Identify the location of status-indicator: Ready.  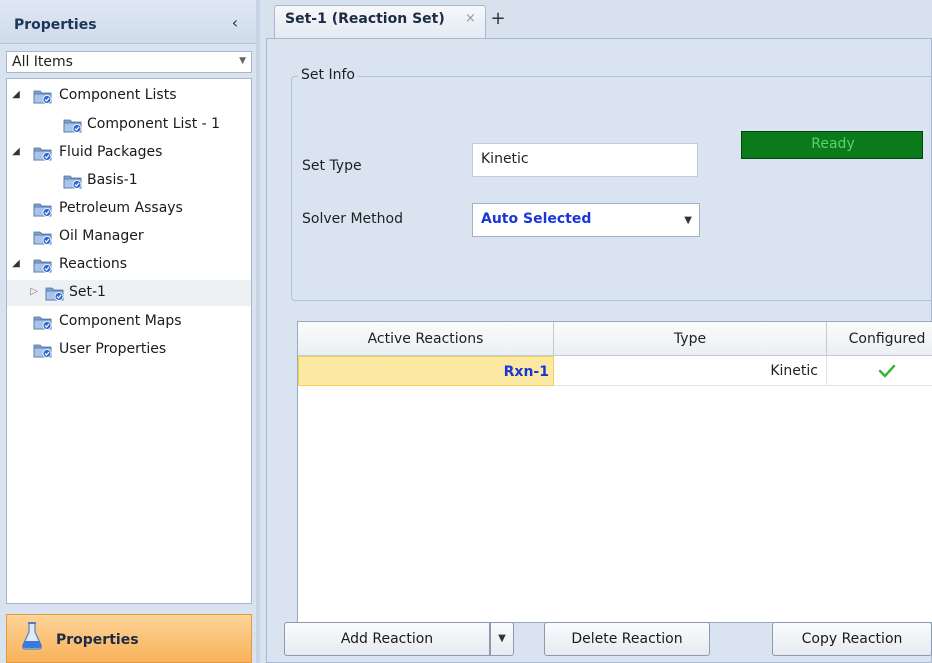
(832, 145).